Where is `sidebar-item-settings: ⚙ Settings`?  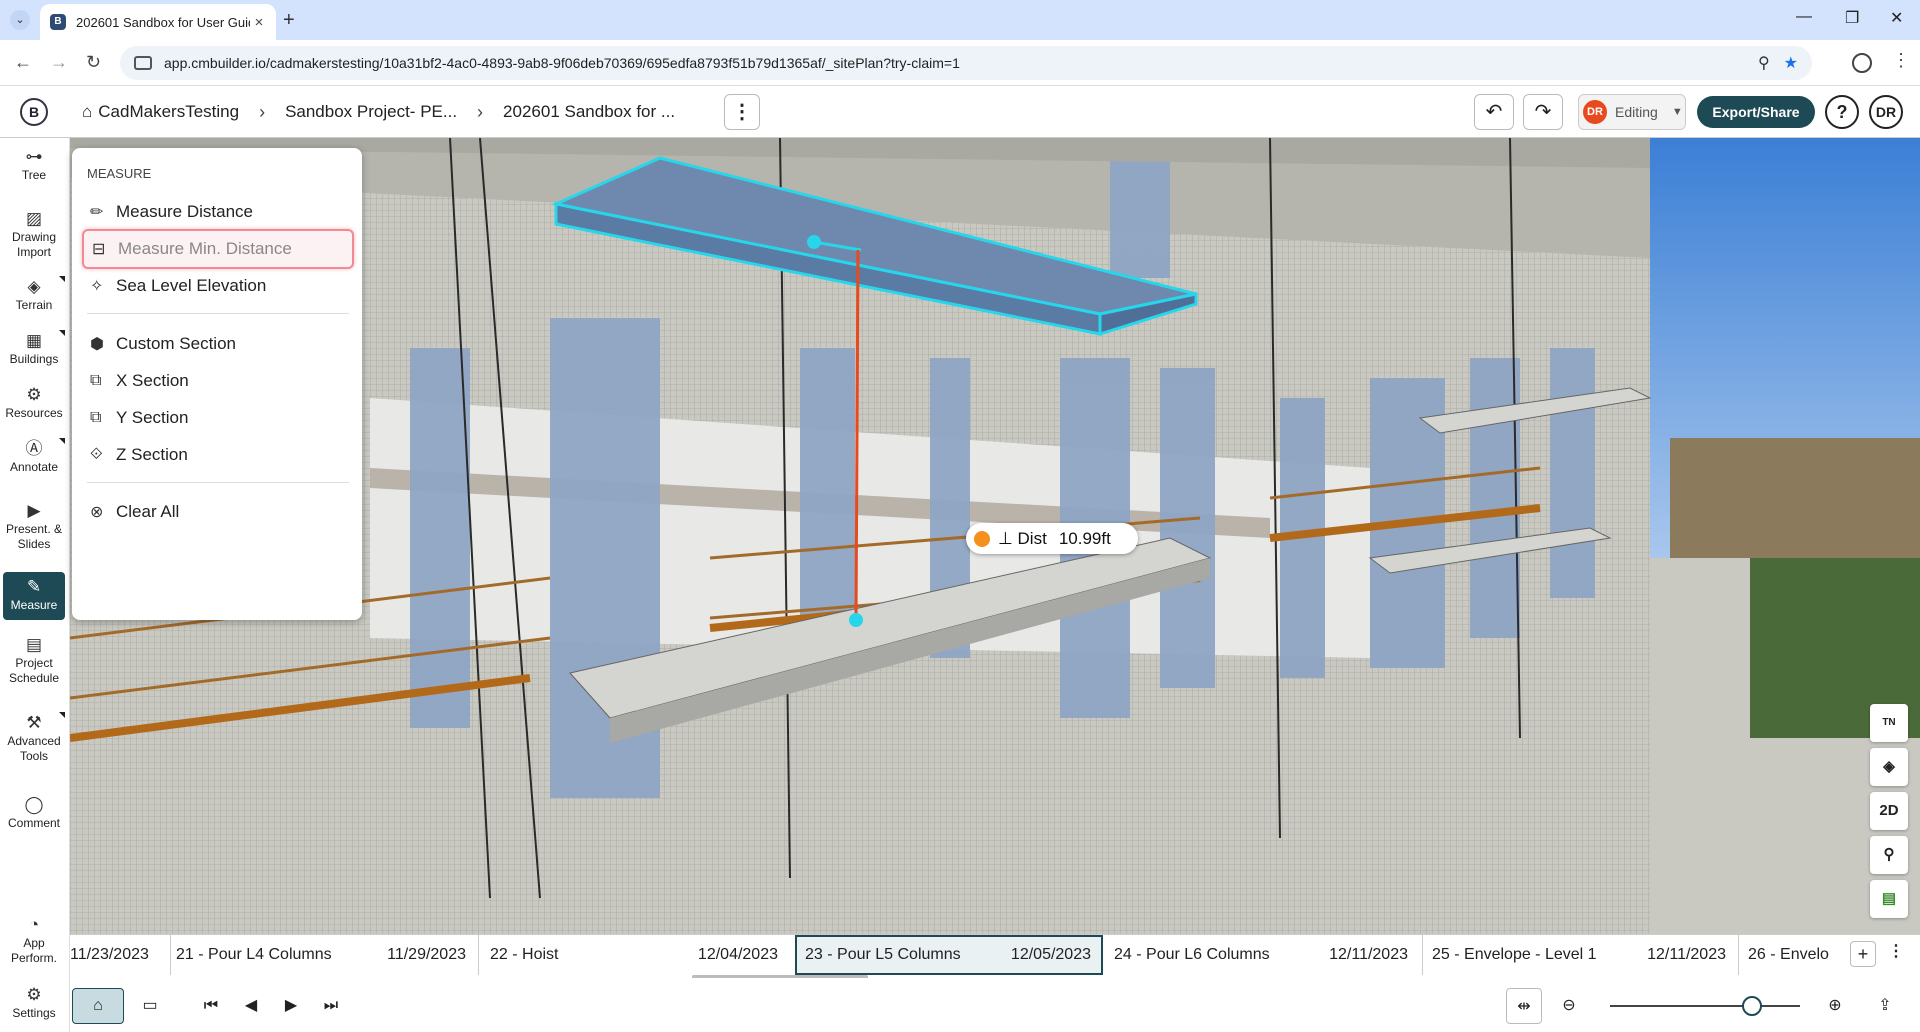 sidebar-item-settings: ⚙ Settings is located at coordinates (34, 1002).